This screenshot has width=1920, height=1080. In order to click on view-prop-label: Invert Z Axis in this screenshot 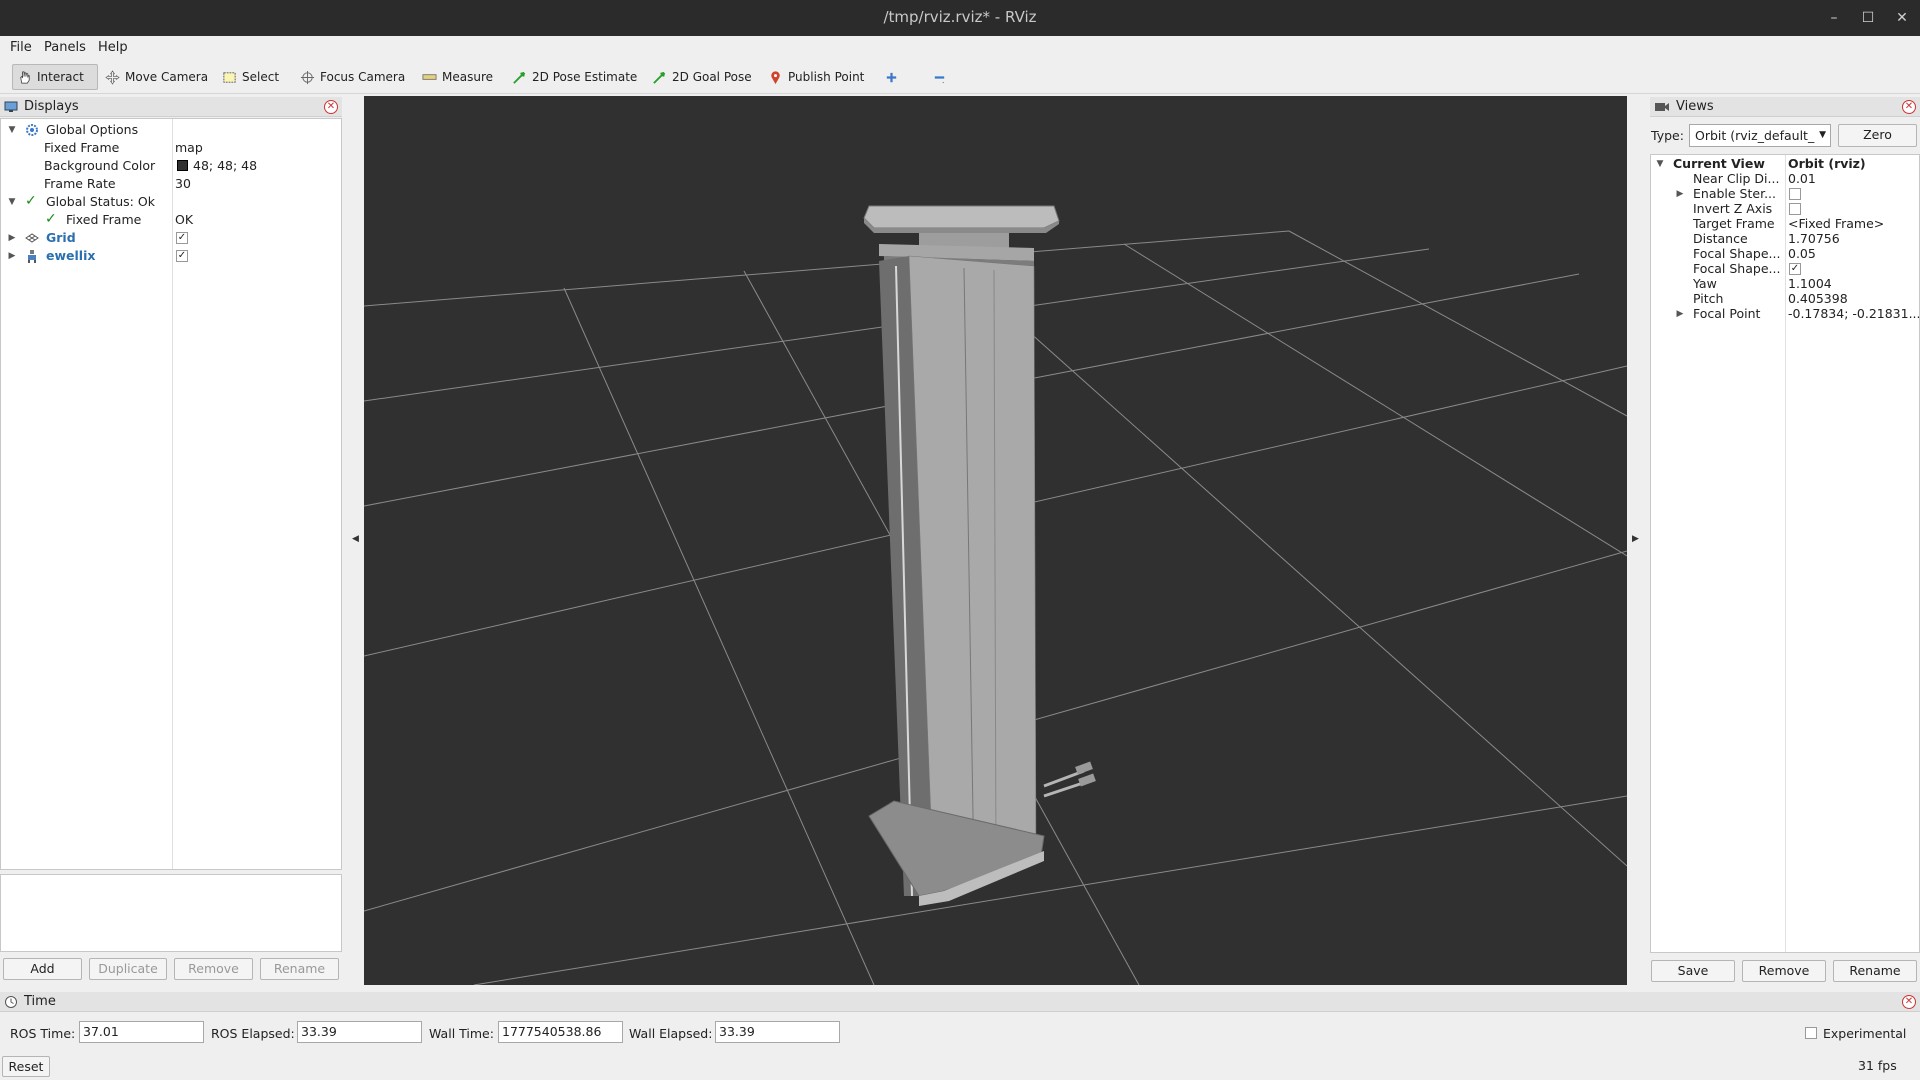, I will do `click(1733, 208)`.